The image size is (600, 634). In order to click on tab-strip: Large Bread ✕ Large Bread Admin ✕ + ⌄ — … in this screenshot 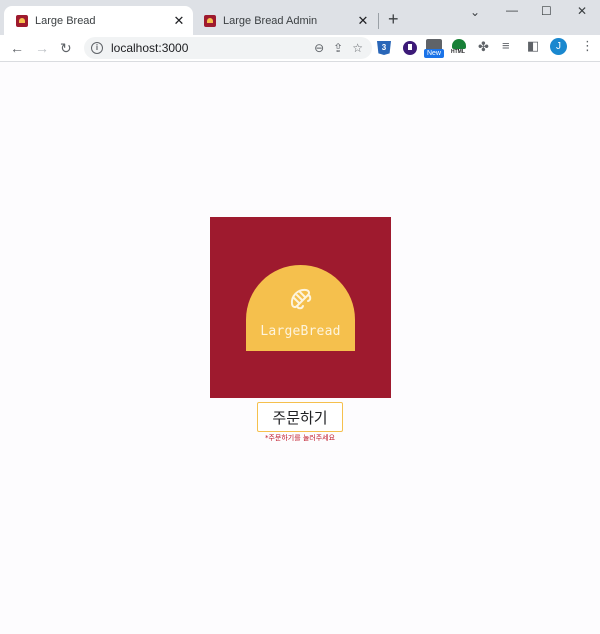, I will do `click(300, 17)`.